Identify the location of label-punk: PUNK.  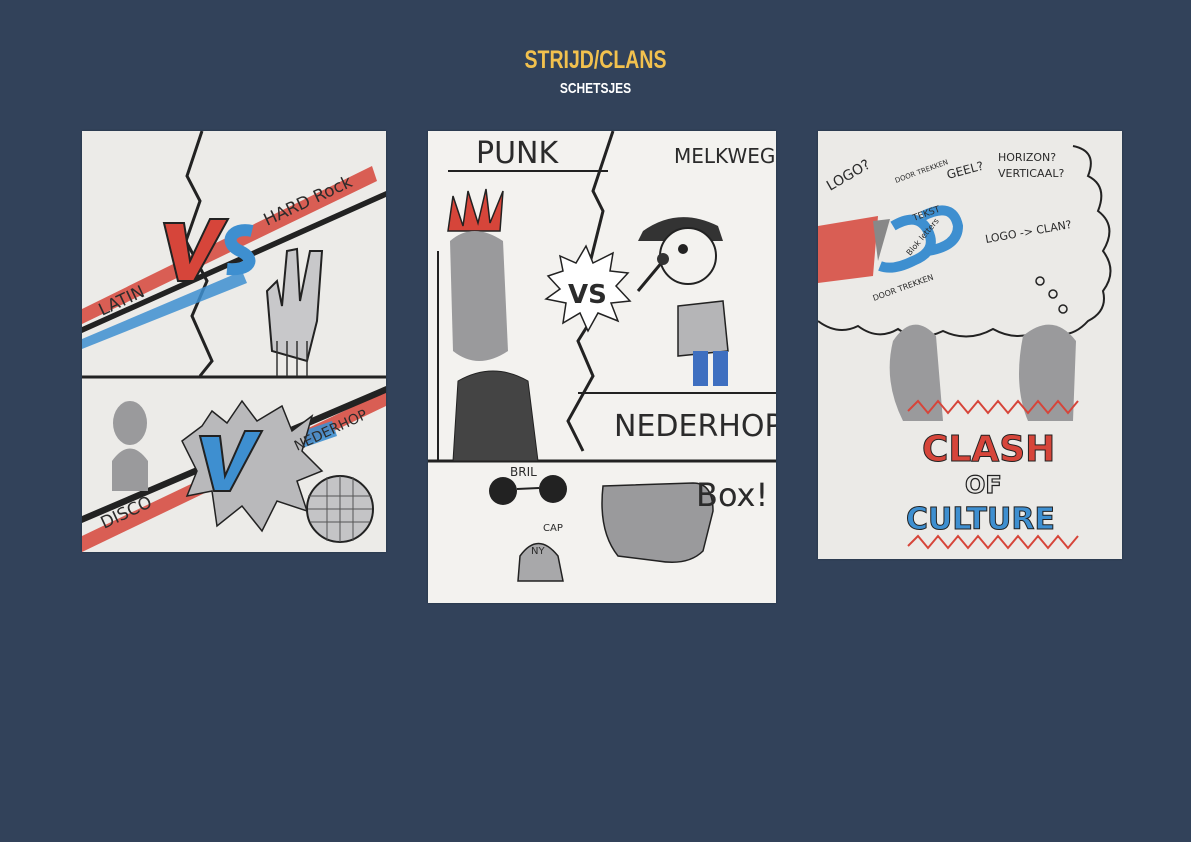
(517, 153).